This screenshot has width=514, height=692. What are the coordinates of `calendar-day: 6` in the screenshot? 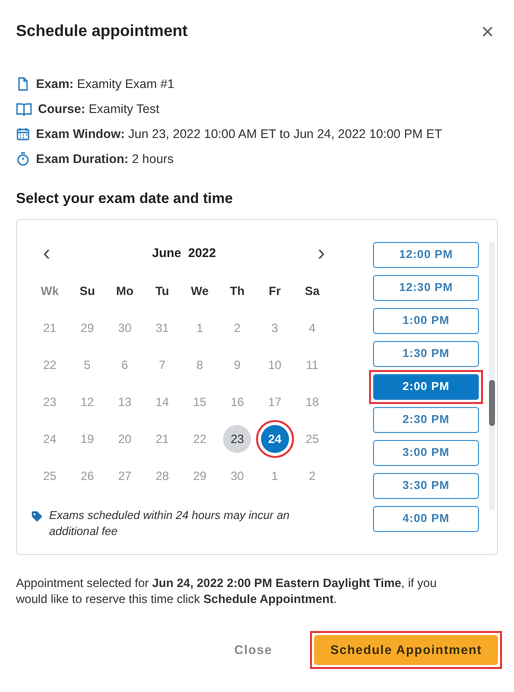 It's located at (124, 364).